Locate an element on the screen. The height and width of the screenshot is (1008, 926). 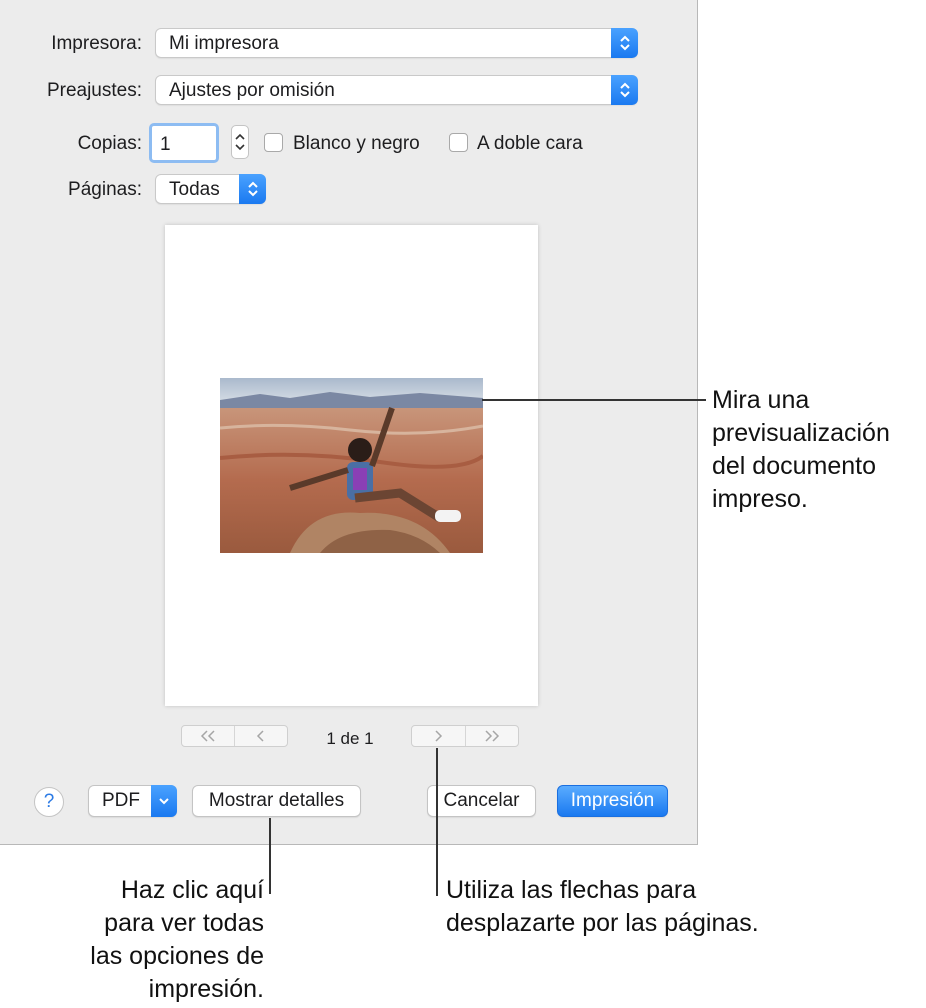
pdf-label: PDF is located at coordinates (121, 800).